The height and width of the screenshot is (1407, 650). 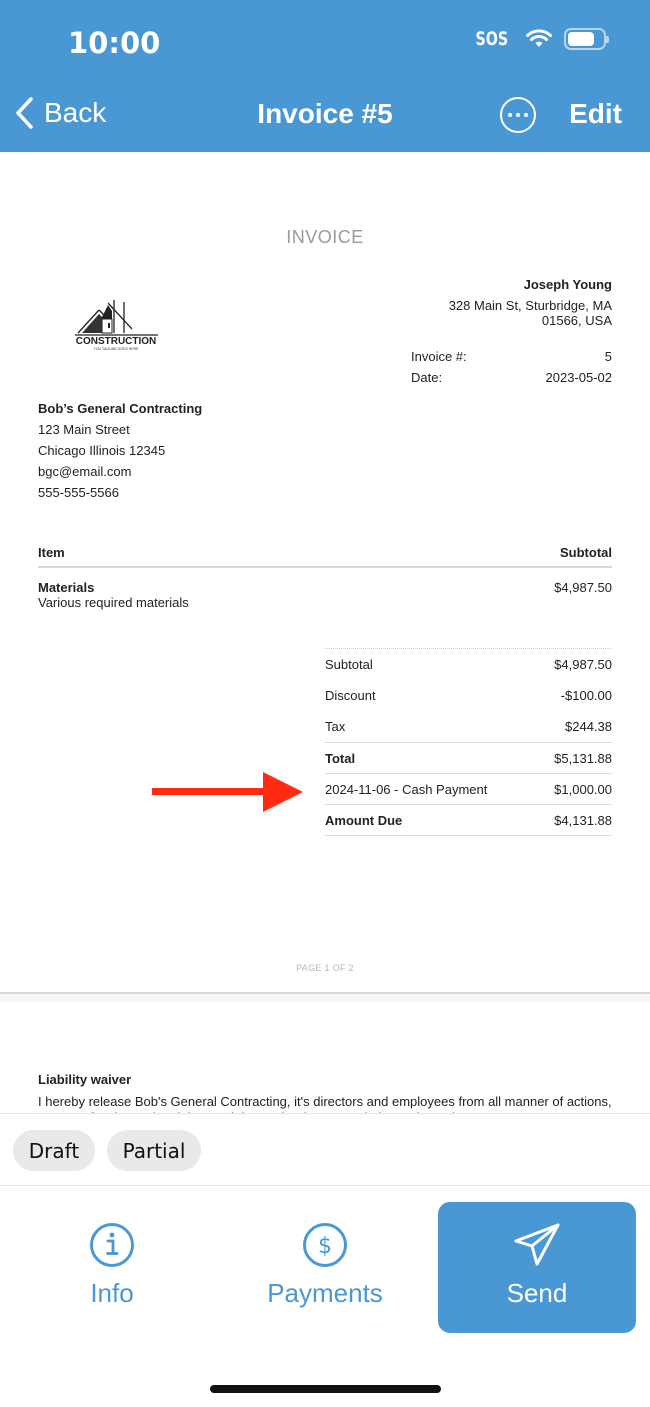 I want to click on company-phone: 555-555-5566, so click(x=78, y=492).